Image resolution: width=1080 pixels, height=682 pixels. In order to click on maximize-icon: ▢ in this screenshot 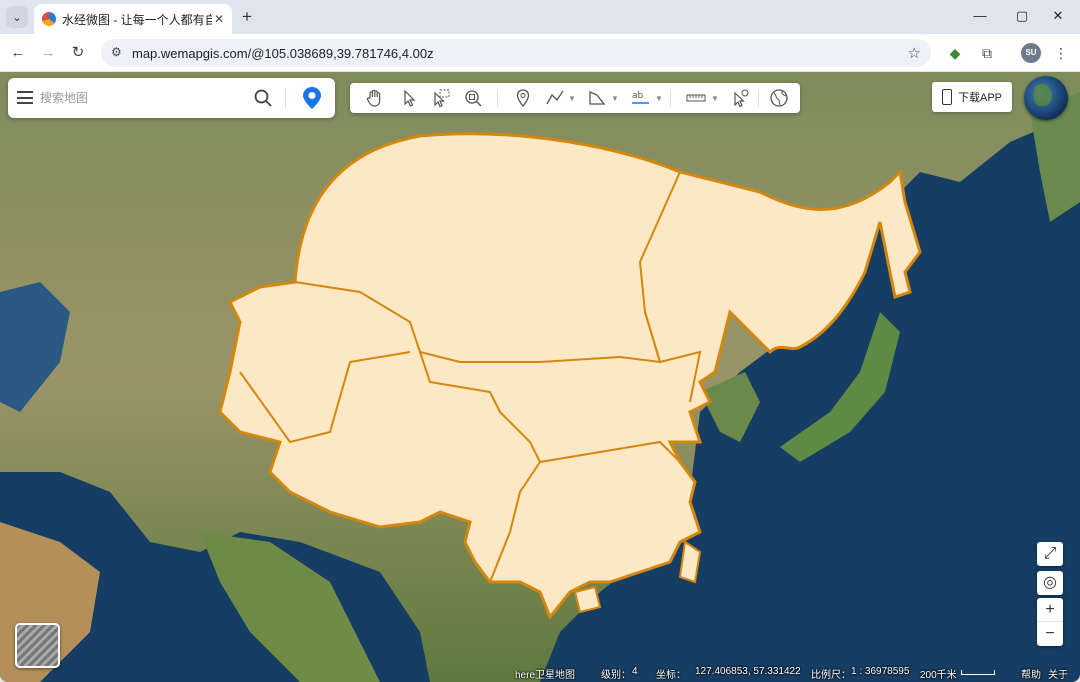, I will do `click(1022, 16)`.